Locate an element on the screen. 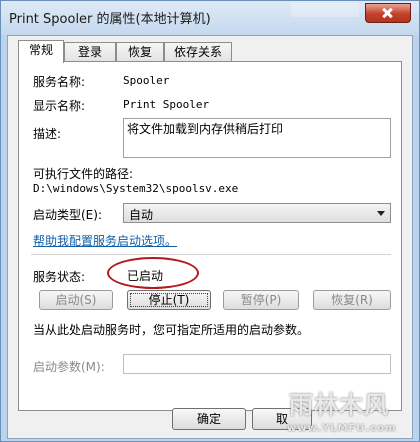 This screenshot has height=442, width=420. path-value: D:\windows\System32\spoolsv.exe is located at coordinates (136, 188).